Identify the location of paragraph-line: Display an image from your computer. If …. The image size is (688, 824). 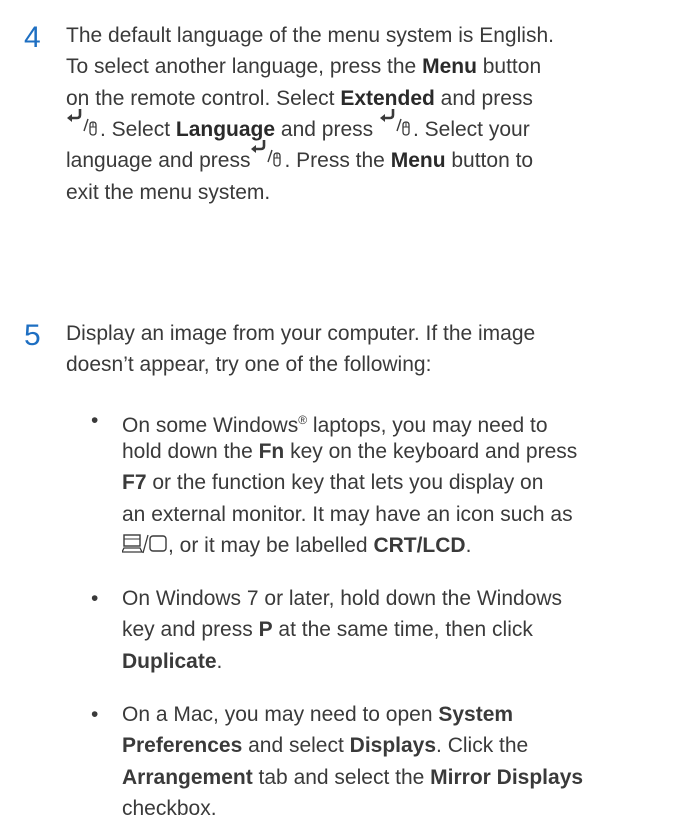
(376, 333).